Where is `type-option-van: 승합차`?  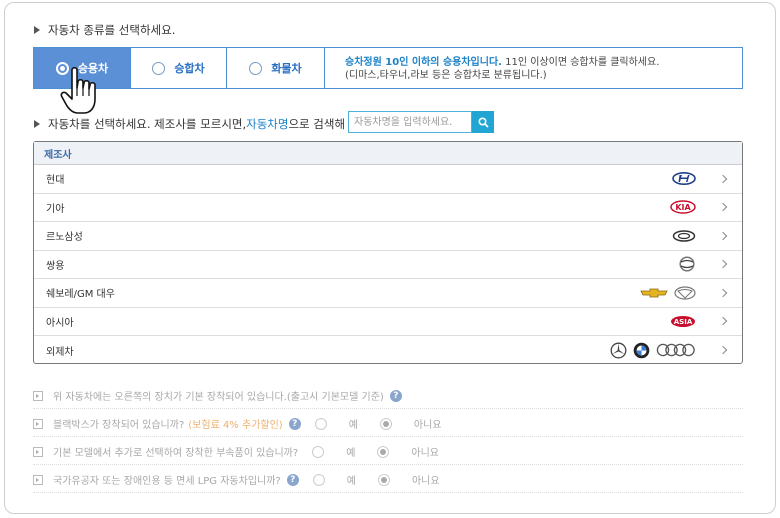 type-option-van: 승합차 is located at coordinates (179, 68).